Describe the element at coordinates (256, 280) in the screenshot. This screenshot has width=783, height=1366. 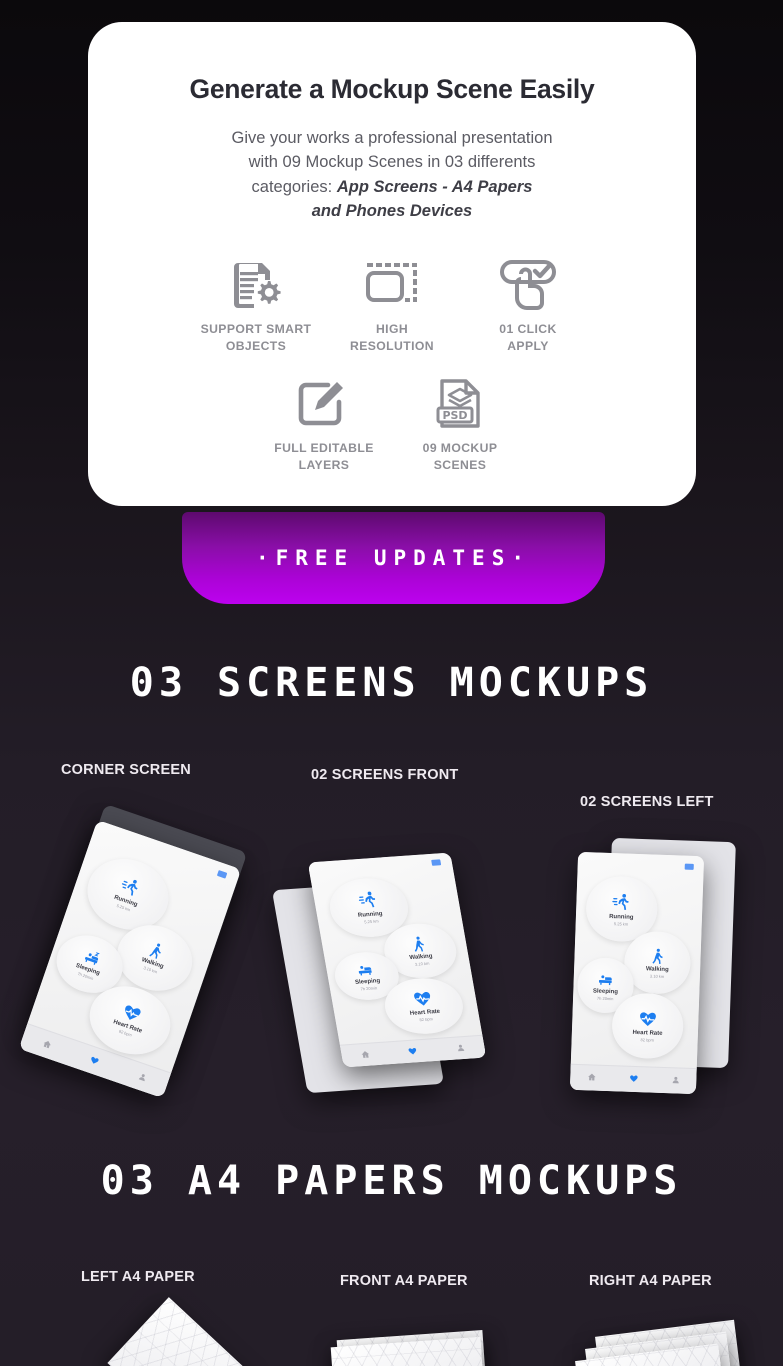
I see `smart-object-gear-icon` at that location.